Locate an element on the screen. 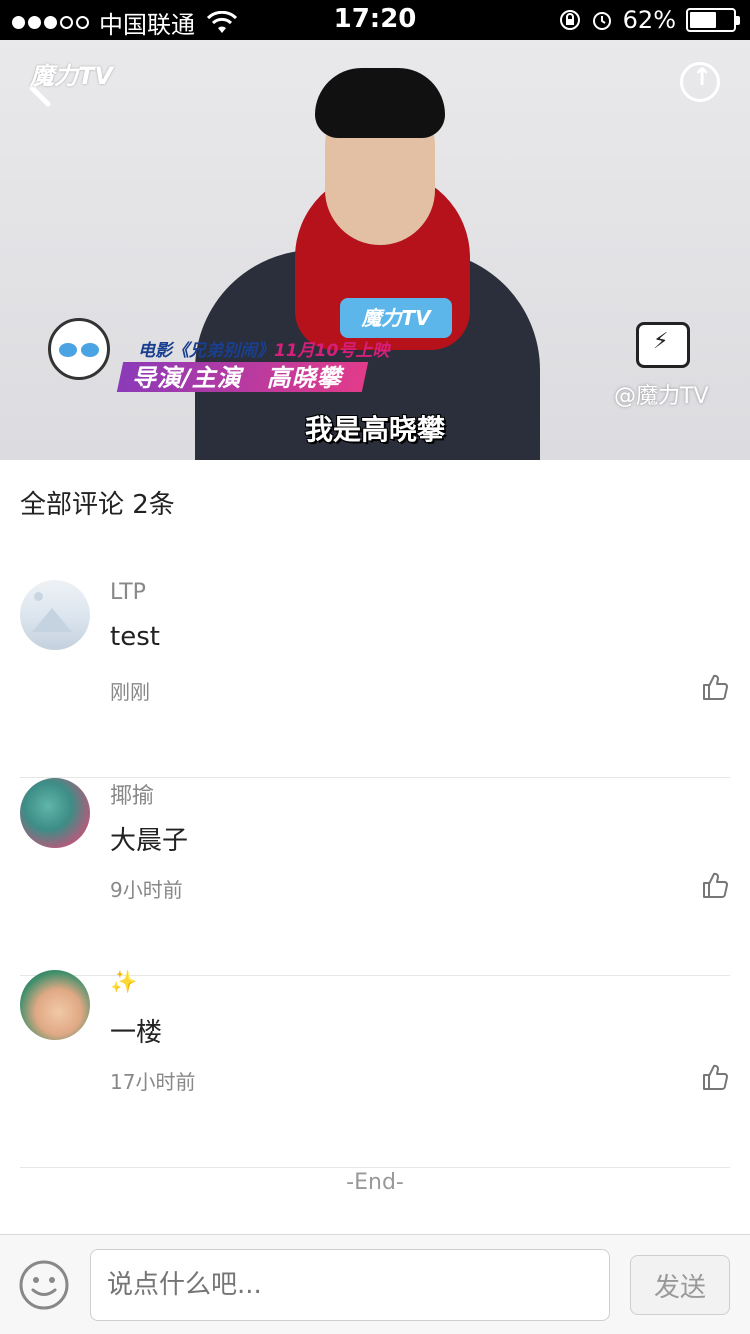 Image resolution: width=750 pixels, height=1334 pixels. comment-text: test is located at coordinates (135, 637).